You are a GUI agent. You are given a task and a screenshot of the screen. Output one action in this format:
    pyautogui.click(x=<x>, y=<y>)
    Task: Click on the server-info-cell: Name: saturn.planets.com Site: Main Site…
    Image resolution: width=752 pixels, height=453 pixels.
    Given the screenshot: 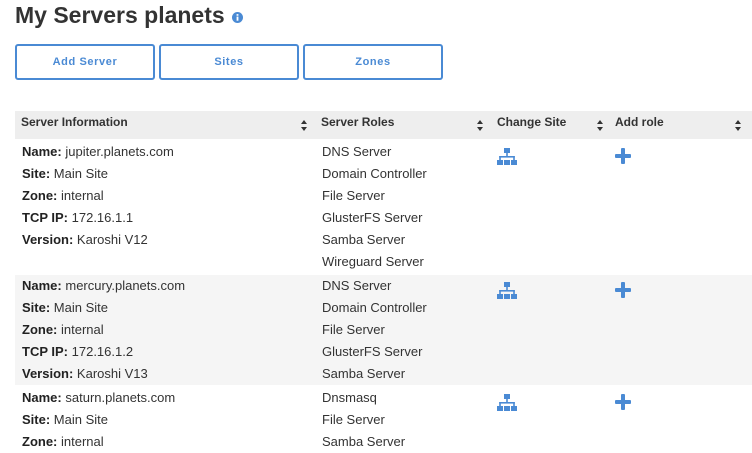 What is the action you would take?
    pyautogui.click(x=98, y=420)
    